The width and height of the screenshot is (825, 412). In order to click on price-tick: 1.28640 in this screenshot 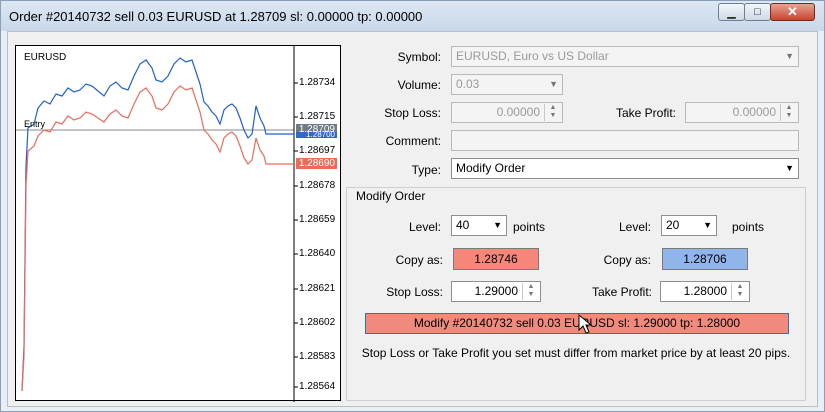, I will do `click(317, 253)`.